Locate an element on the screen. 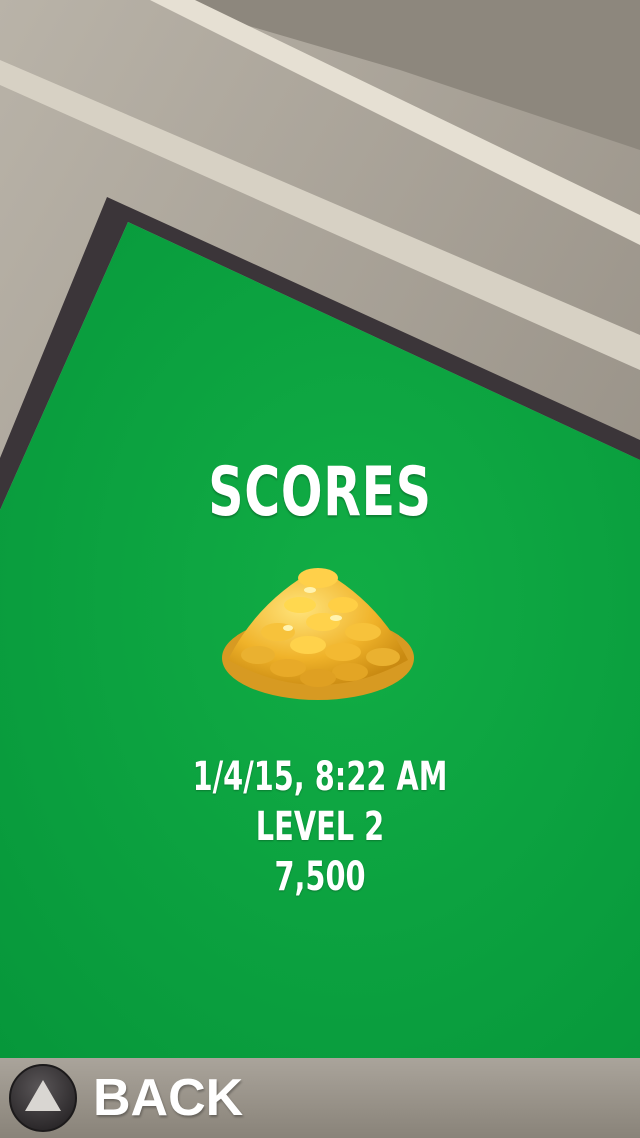 Image resolution: width=640 pixels, height=1138 pixels. up-triangle-icon is located at coordinates (43, 1098).